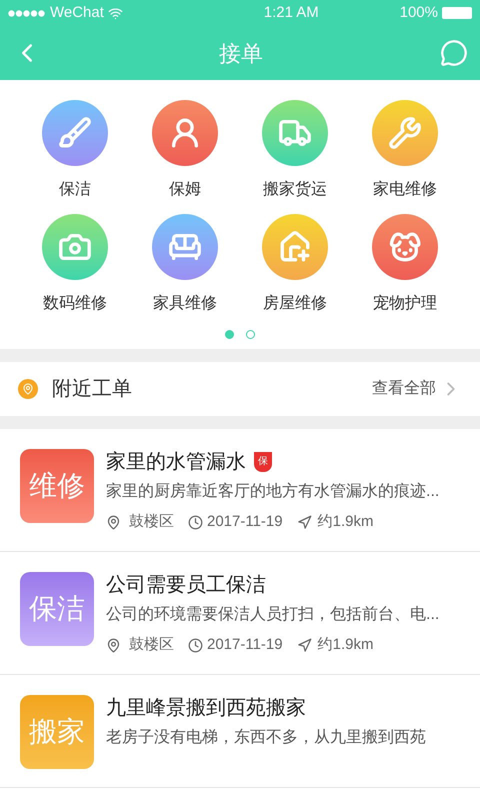 This screenshot has height=800, width=480. I want to click on signal-icon, so click(27, 13).